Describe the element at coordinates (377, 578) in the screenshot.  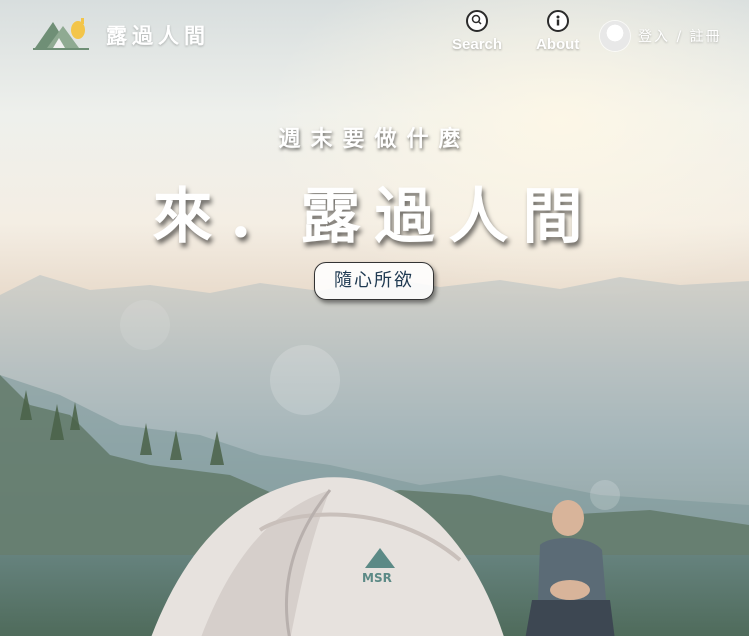
I see `tent-brand-text: MSR` at that location.